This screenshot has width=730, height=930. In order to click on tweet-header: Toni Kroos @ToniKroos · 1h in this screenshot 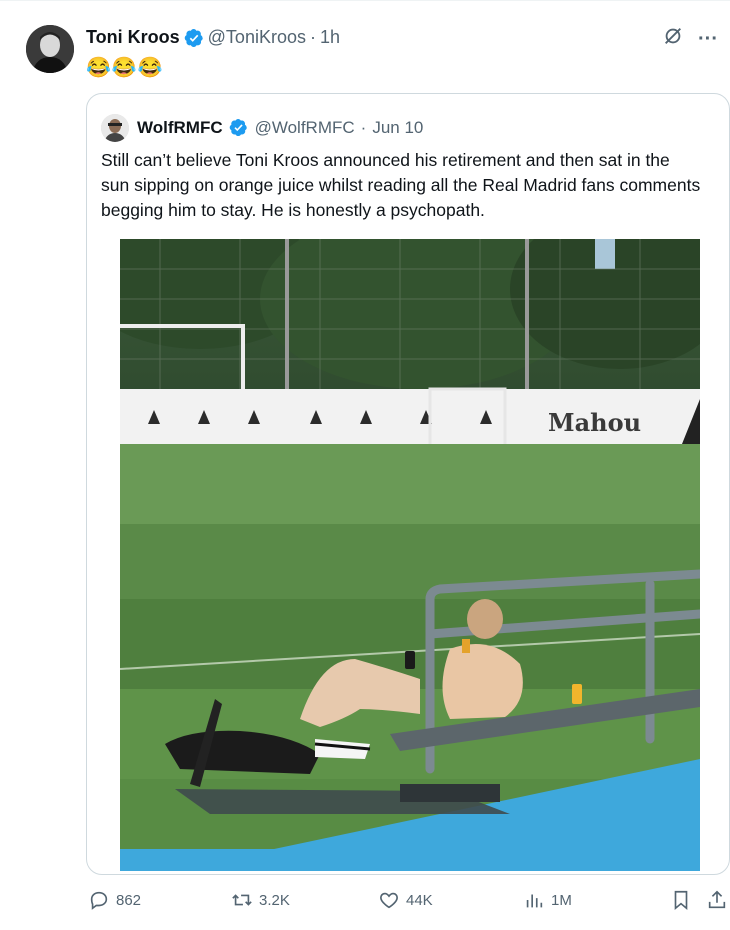, I will do `click(213, 37)`.